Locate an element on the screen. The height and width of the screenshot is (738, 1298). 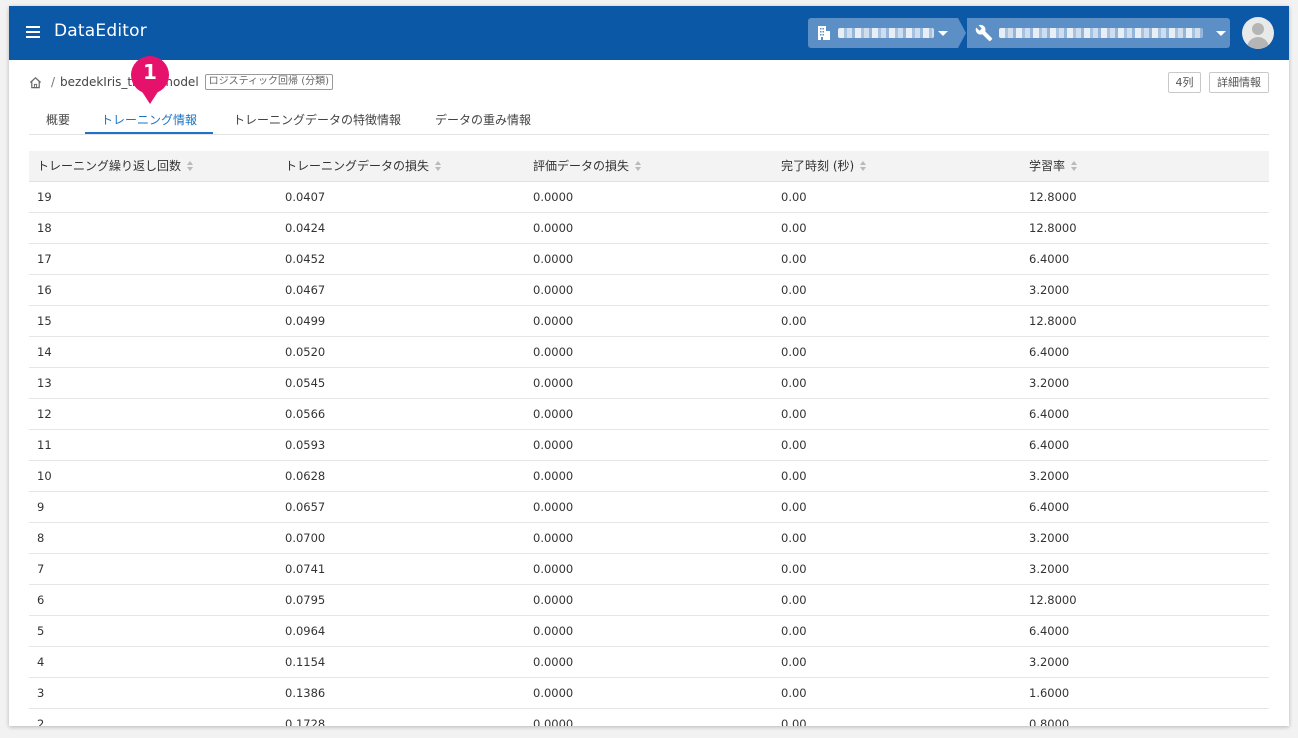
tab-overview: 概要 is located at coordinates (58, 122).